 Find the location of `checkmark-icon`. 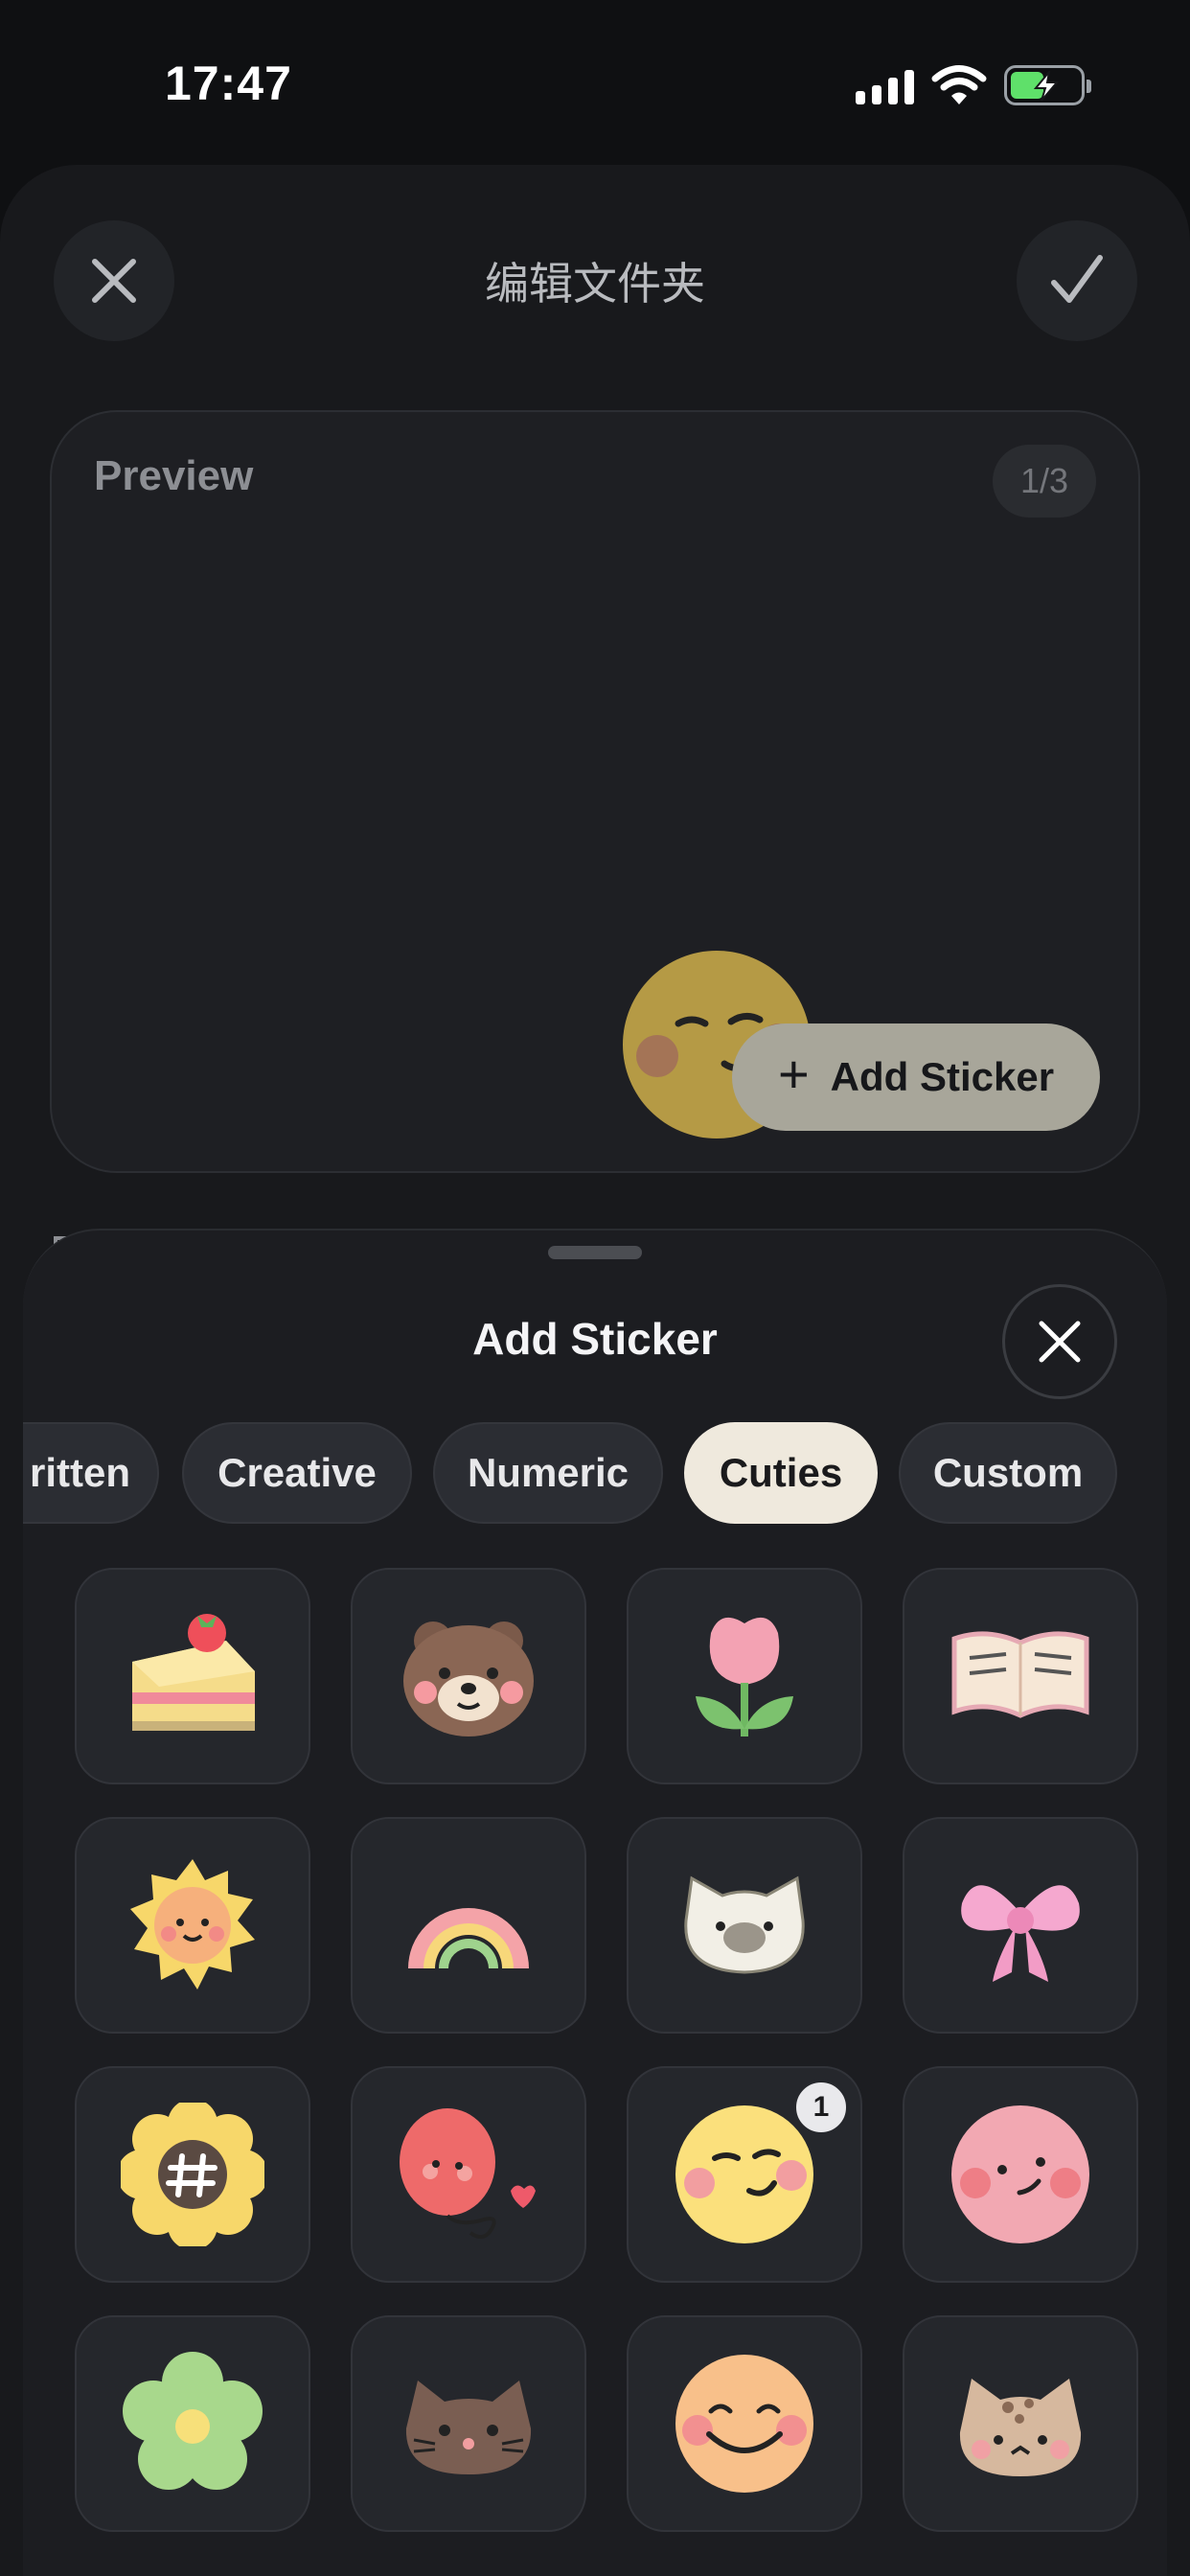

checkmark-icon is located at coordinates (1077, 279).